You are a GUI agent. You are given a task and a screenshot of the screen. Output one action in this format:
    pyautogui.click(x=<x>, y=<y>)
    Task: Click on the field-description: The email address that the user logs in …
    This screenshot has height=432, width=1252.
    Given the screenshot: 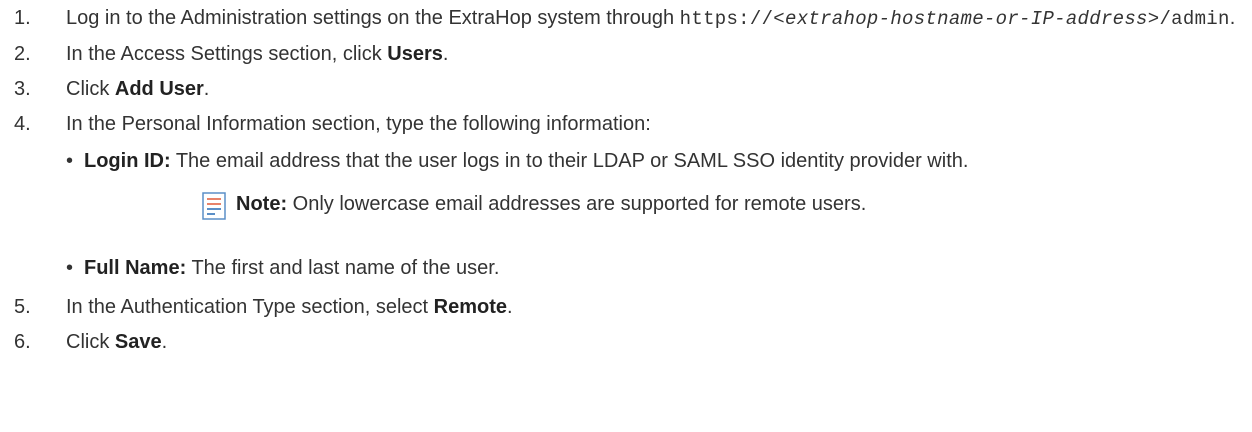 What is the action you would take?
    pyautogui.click(x=569, y=161)
    